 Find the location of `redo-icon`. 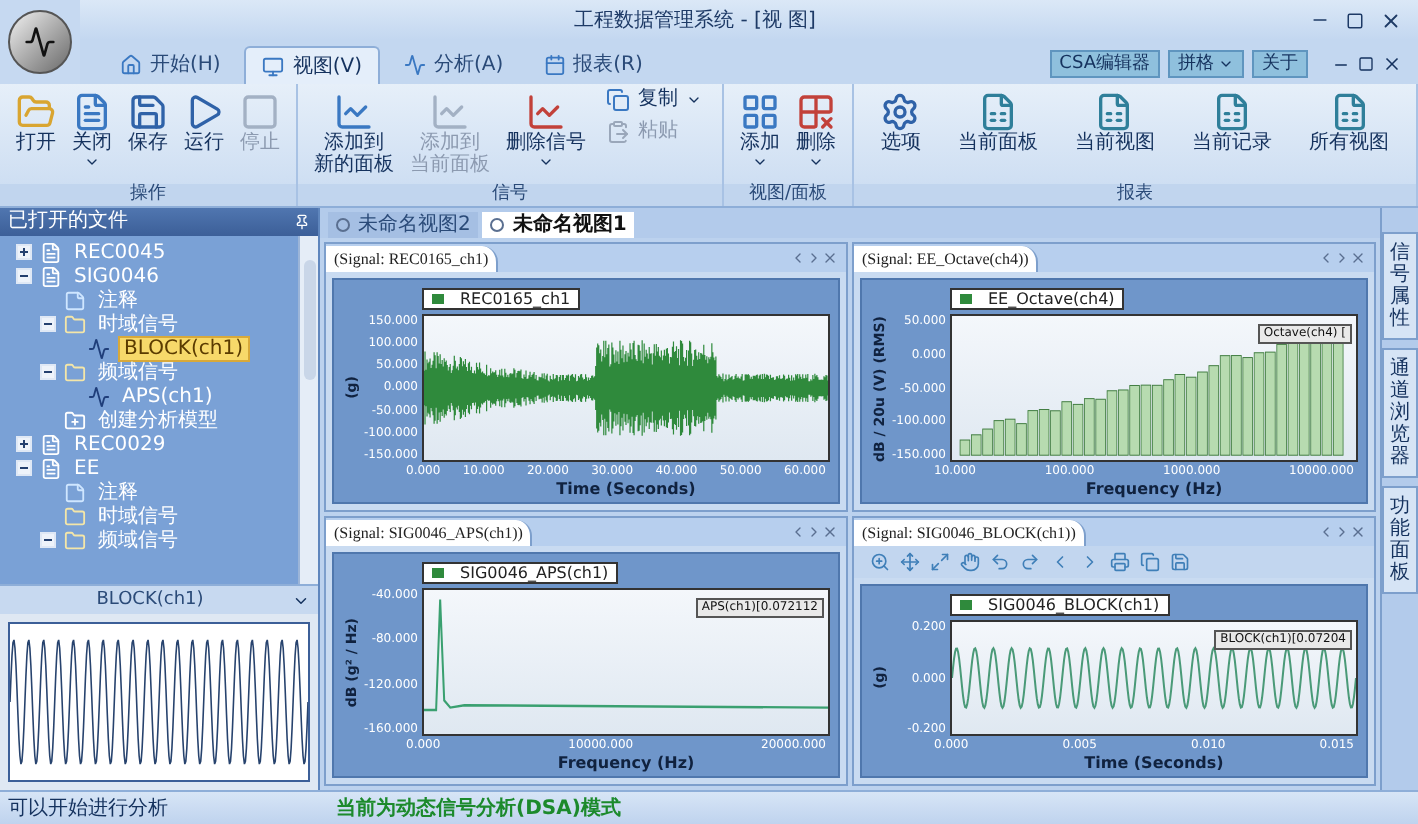

redo-icon is located at coordinates (1030, 562).